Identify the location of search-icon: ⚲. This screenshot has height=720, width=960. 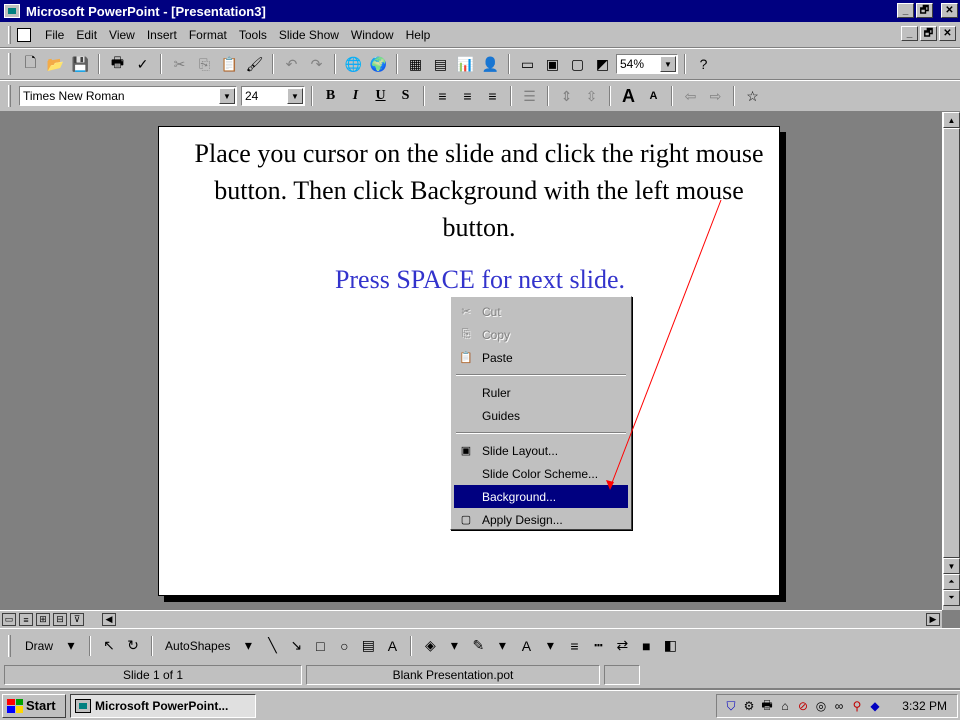
(857, 706).